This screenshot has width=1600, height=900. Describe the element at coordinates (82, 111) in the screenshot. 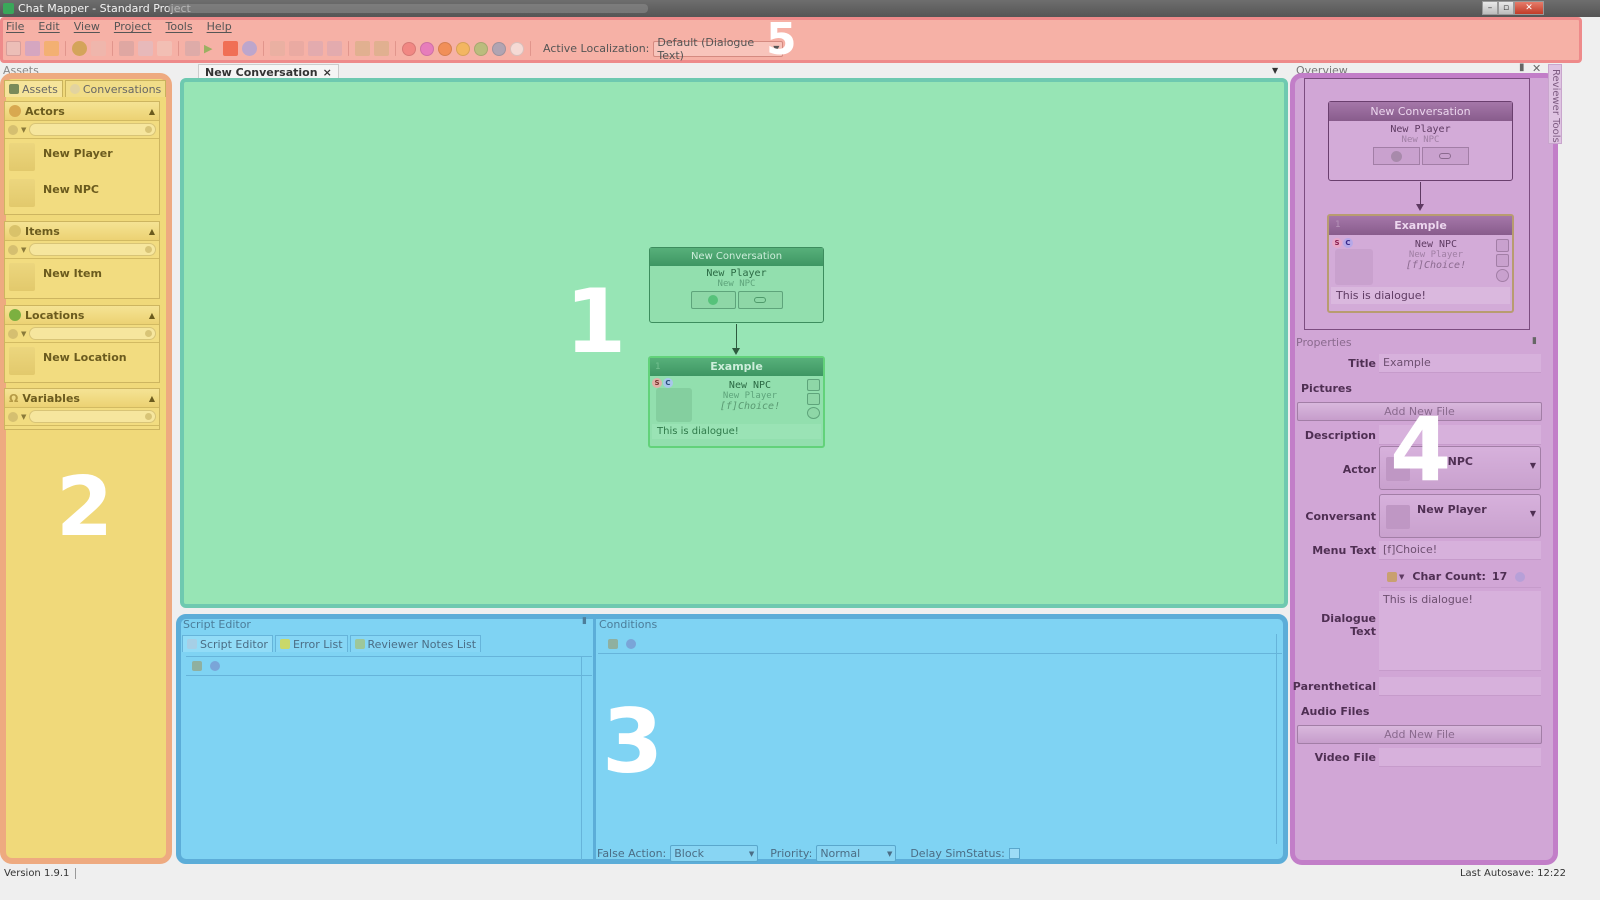

I see `group-actors-header: Actors ▲` at that location.